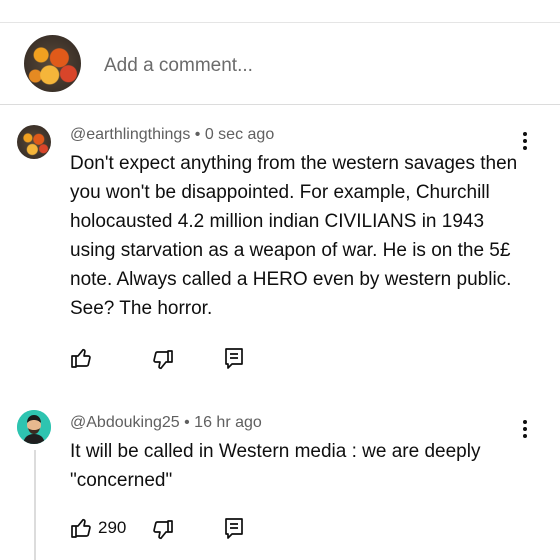 This screenshot has width=560, height=560. I want to click on author-handle: @Abdouking25, so click(125, 422).